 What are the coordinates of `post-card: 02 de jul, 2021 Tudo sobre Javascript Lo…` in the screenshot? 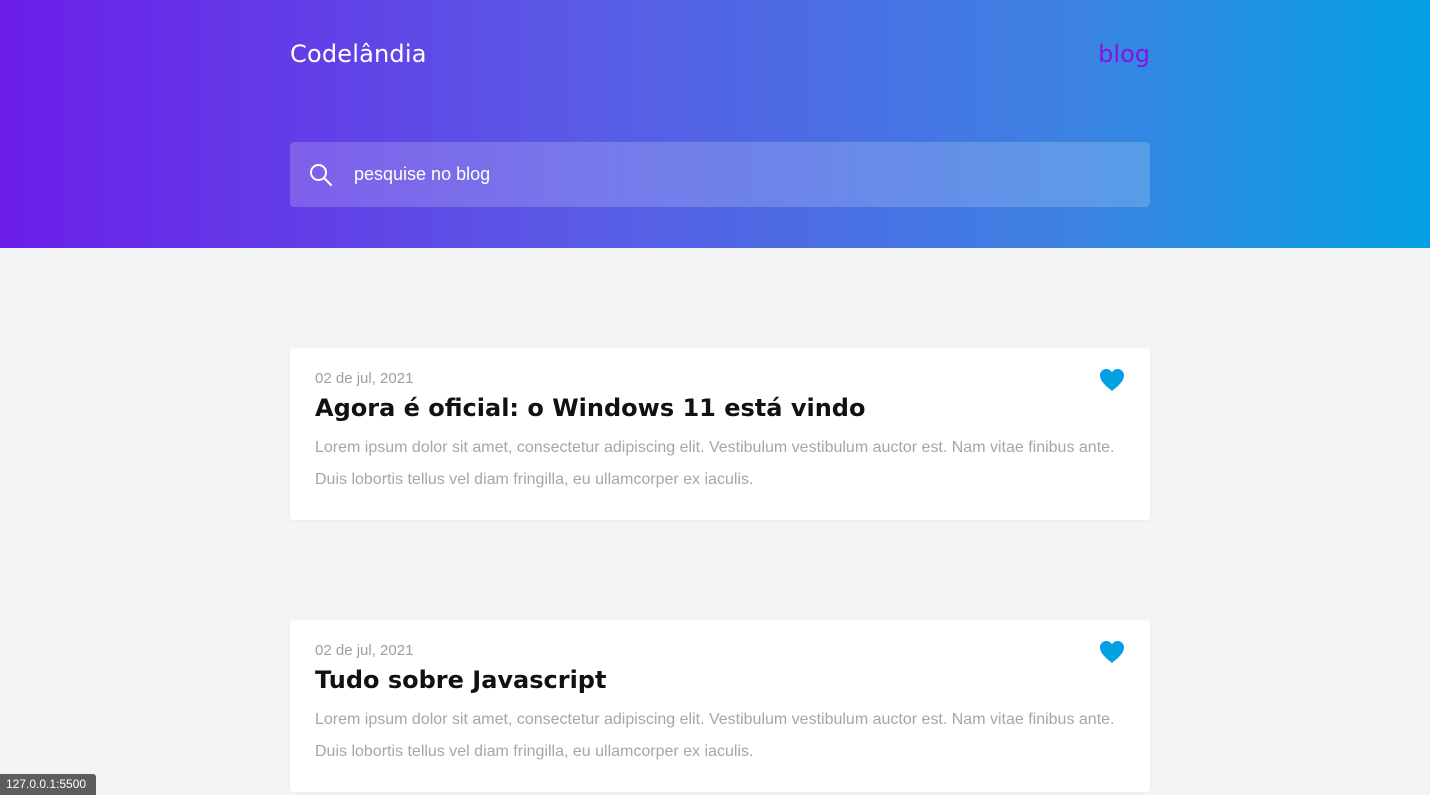 It's located at (720, 706).